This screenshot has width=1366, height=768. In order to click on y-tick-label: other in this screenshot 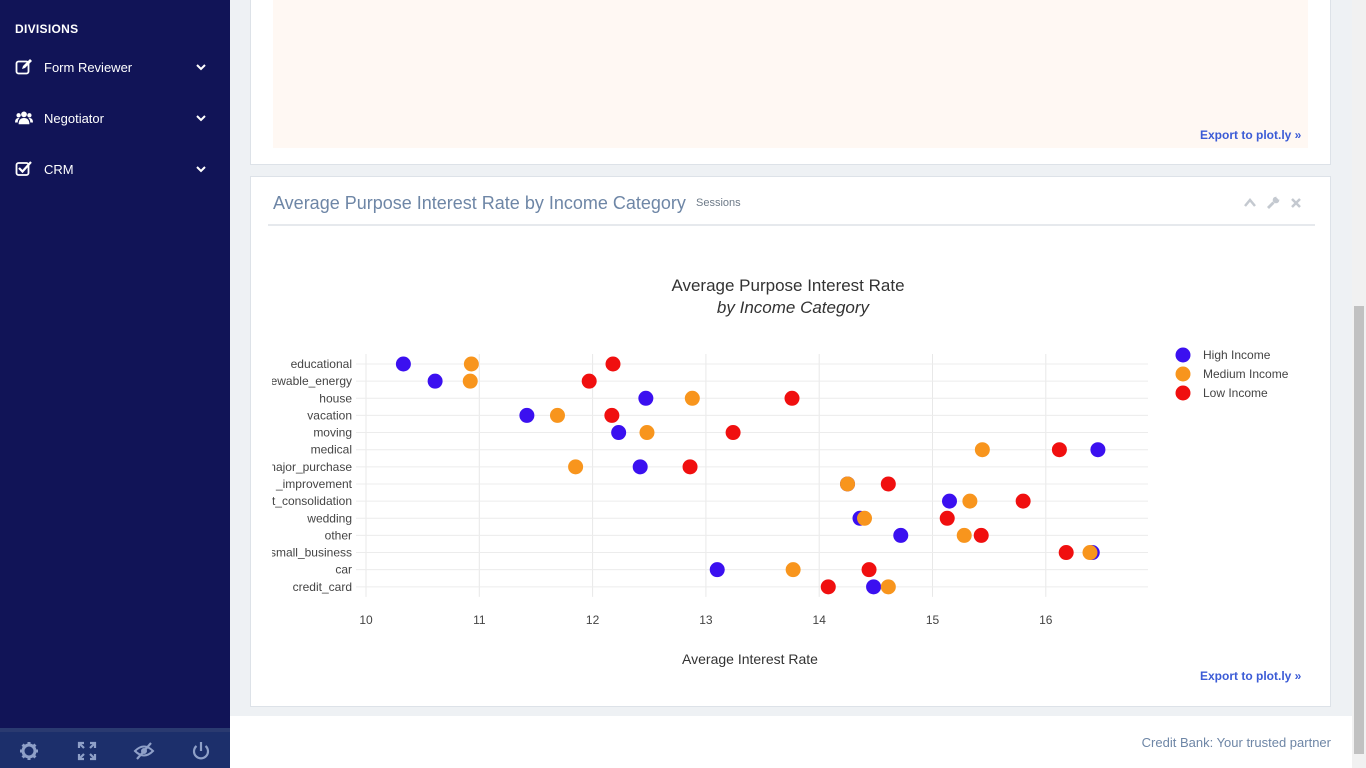, I will do `click(338, 535)`.